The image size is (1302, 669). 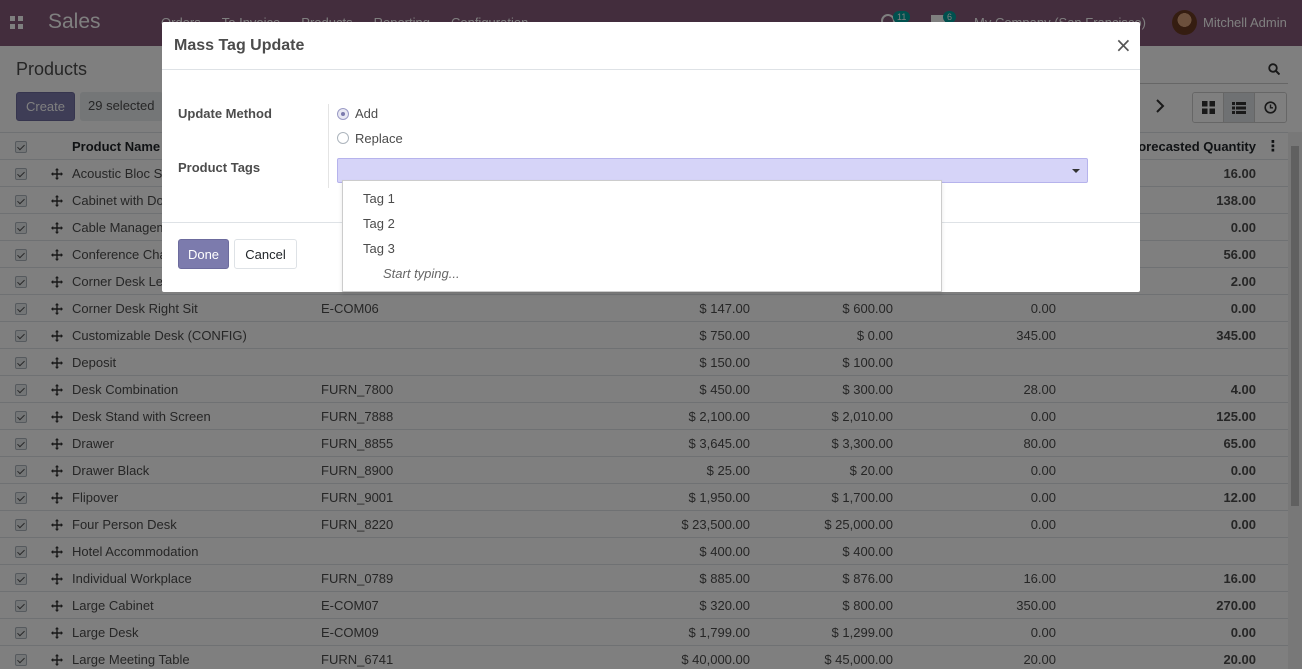 I want to click on modal-header: Mass Tag Update ×, so click(x=651, y=46).